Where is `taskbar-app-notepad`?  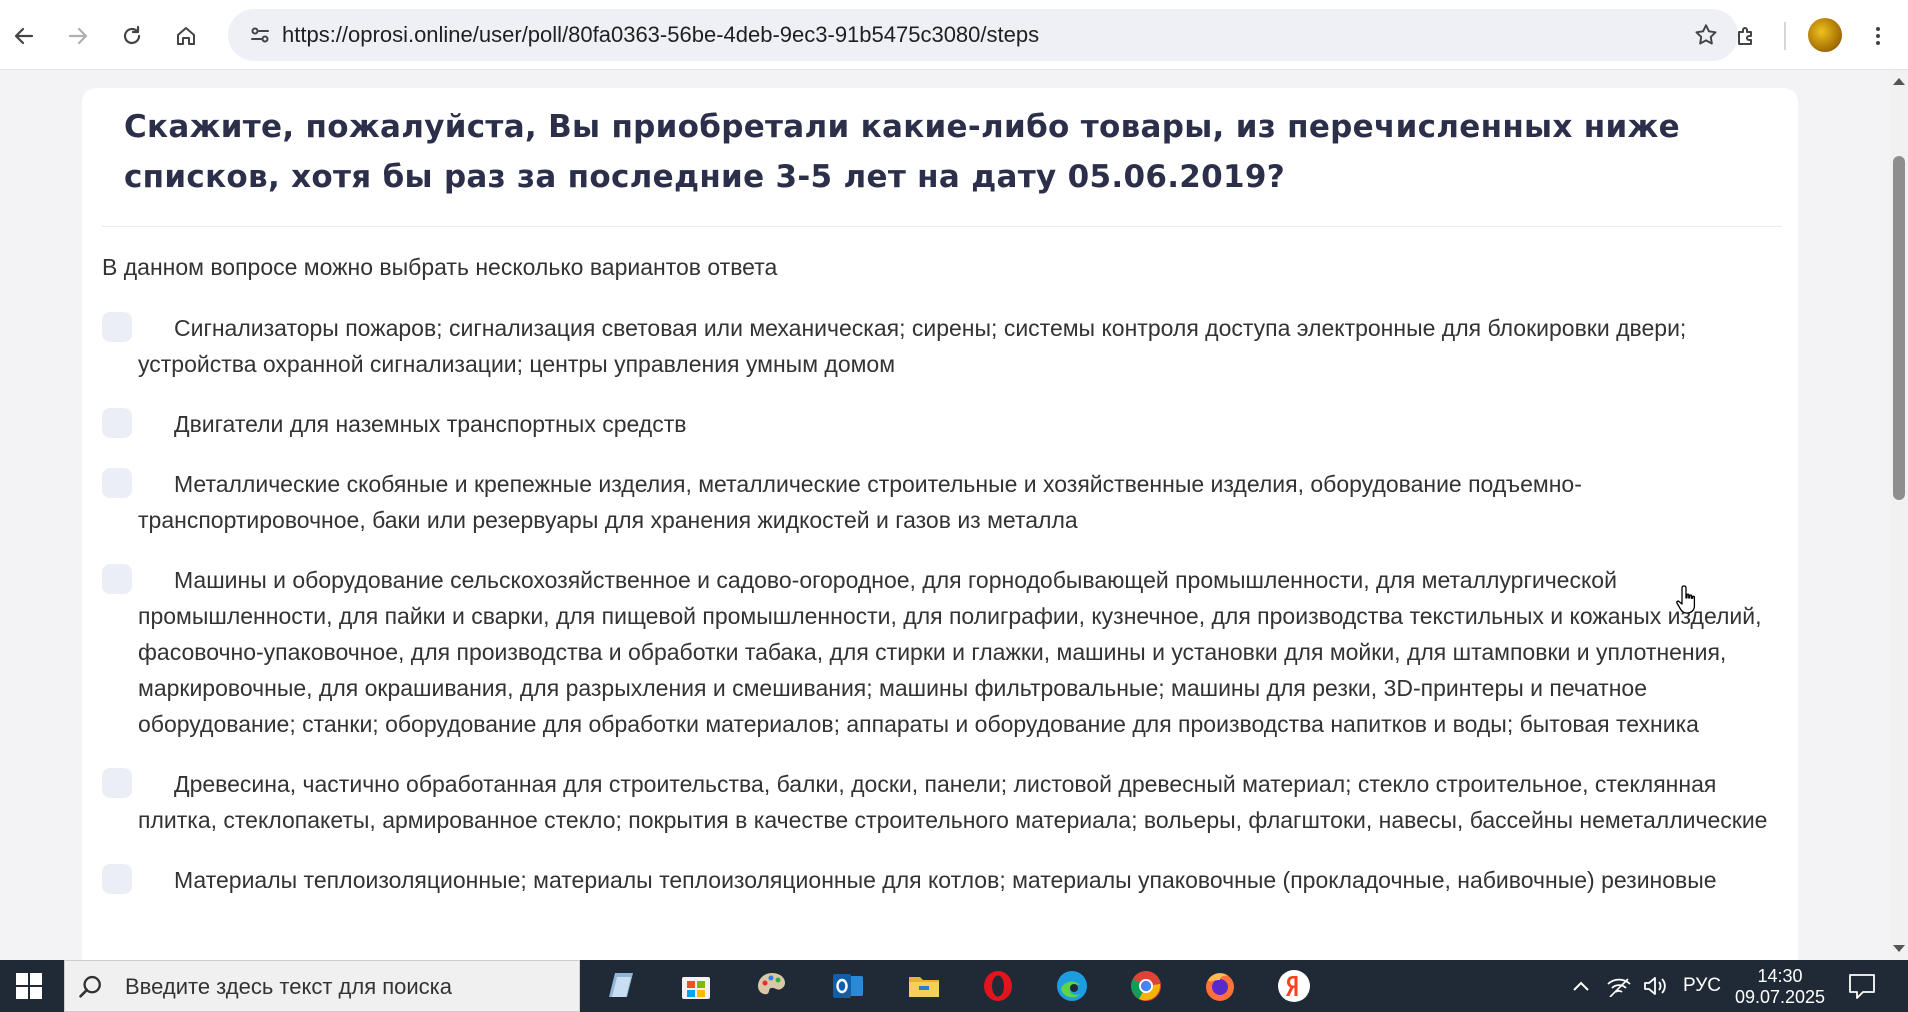 taskbar-app-notepad is located at coordinates (620, 986).